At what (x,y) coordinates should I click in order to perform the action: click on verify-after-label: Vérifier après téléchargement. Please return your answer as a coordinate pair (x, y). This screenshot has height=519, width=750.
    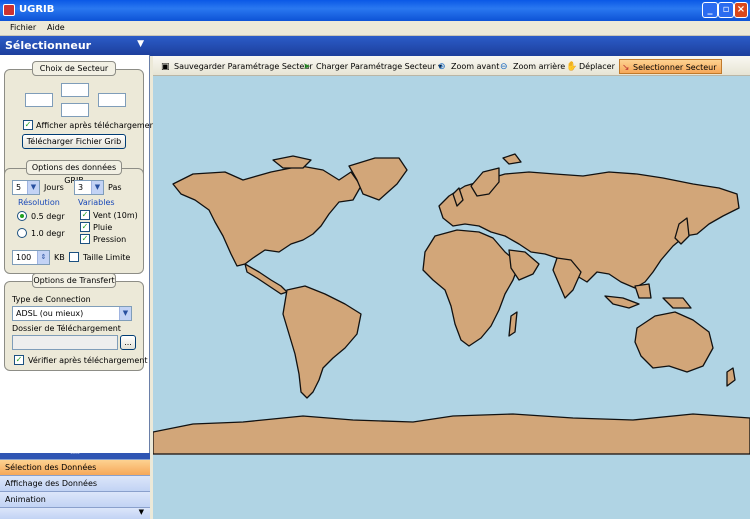
    Looking at the image, I should click on (88, 360).